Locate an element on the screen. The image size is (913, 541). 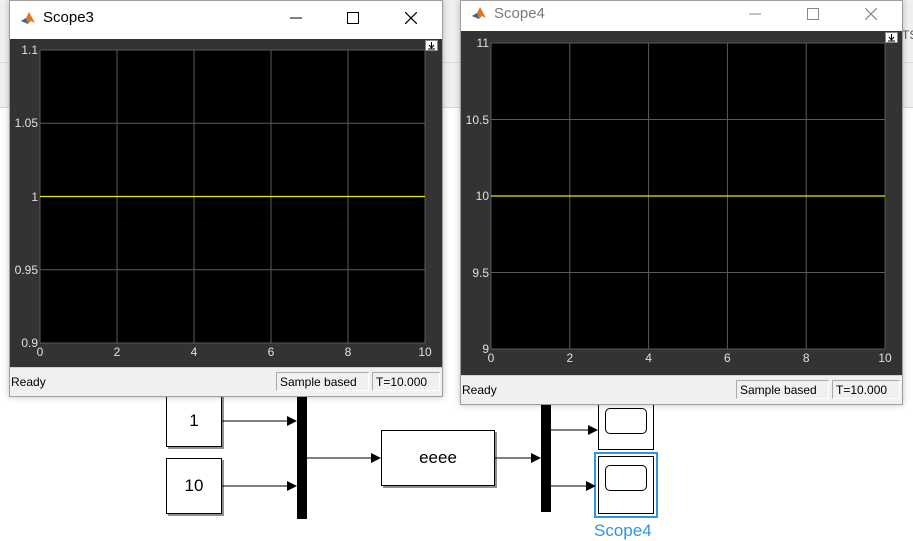
y-tick-label: 1 is located at coordinates (34, 196).